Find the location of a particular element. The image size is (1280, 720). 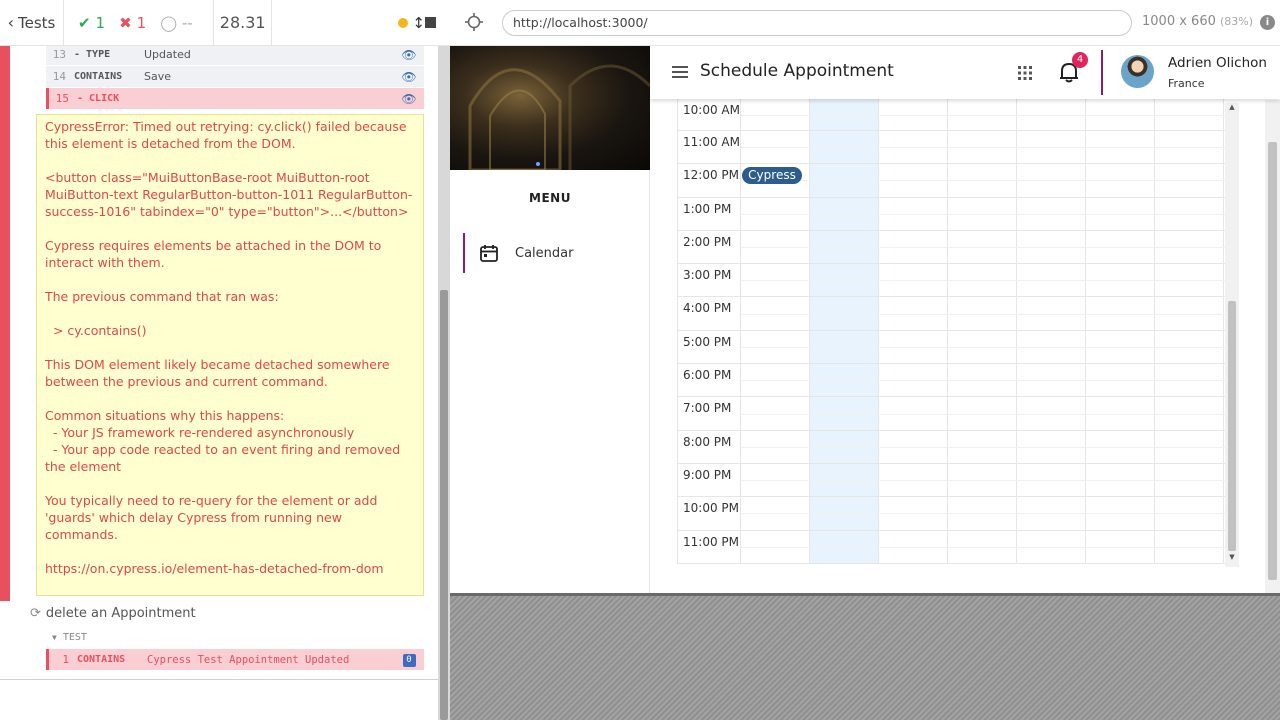

calendar-time-row: 1:00 PM is located at coordinates (951, 214).